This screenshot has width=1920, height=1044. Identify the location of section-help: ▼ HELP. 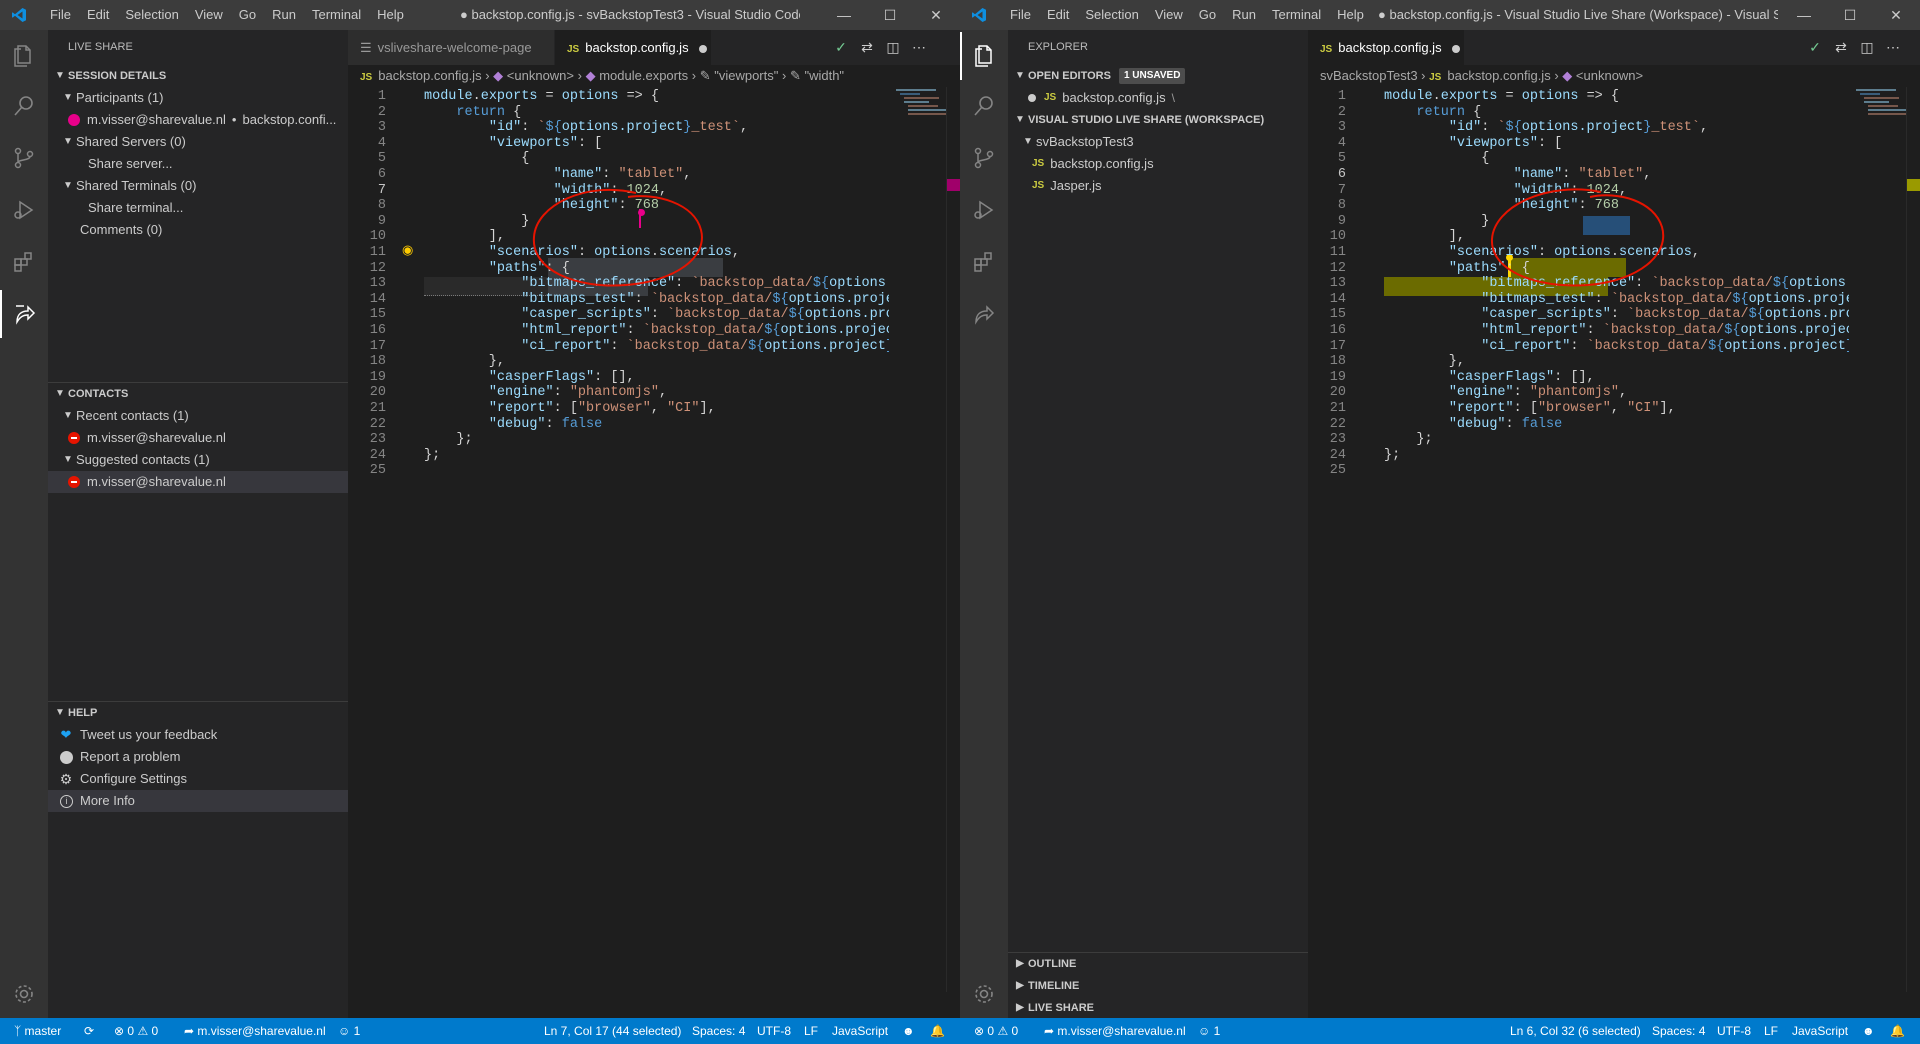
(198, 713).